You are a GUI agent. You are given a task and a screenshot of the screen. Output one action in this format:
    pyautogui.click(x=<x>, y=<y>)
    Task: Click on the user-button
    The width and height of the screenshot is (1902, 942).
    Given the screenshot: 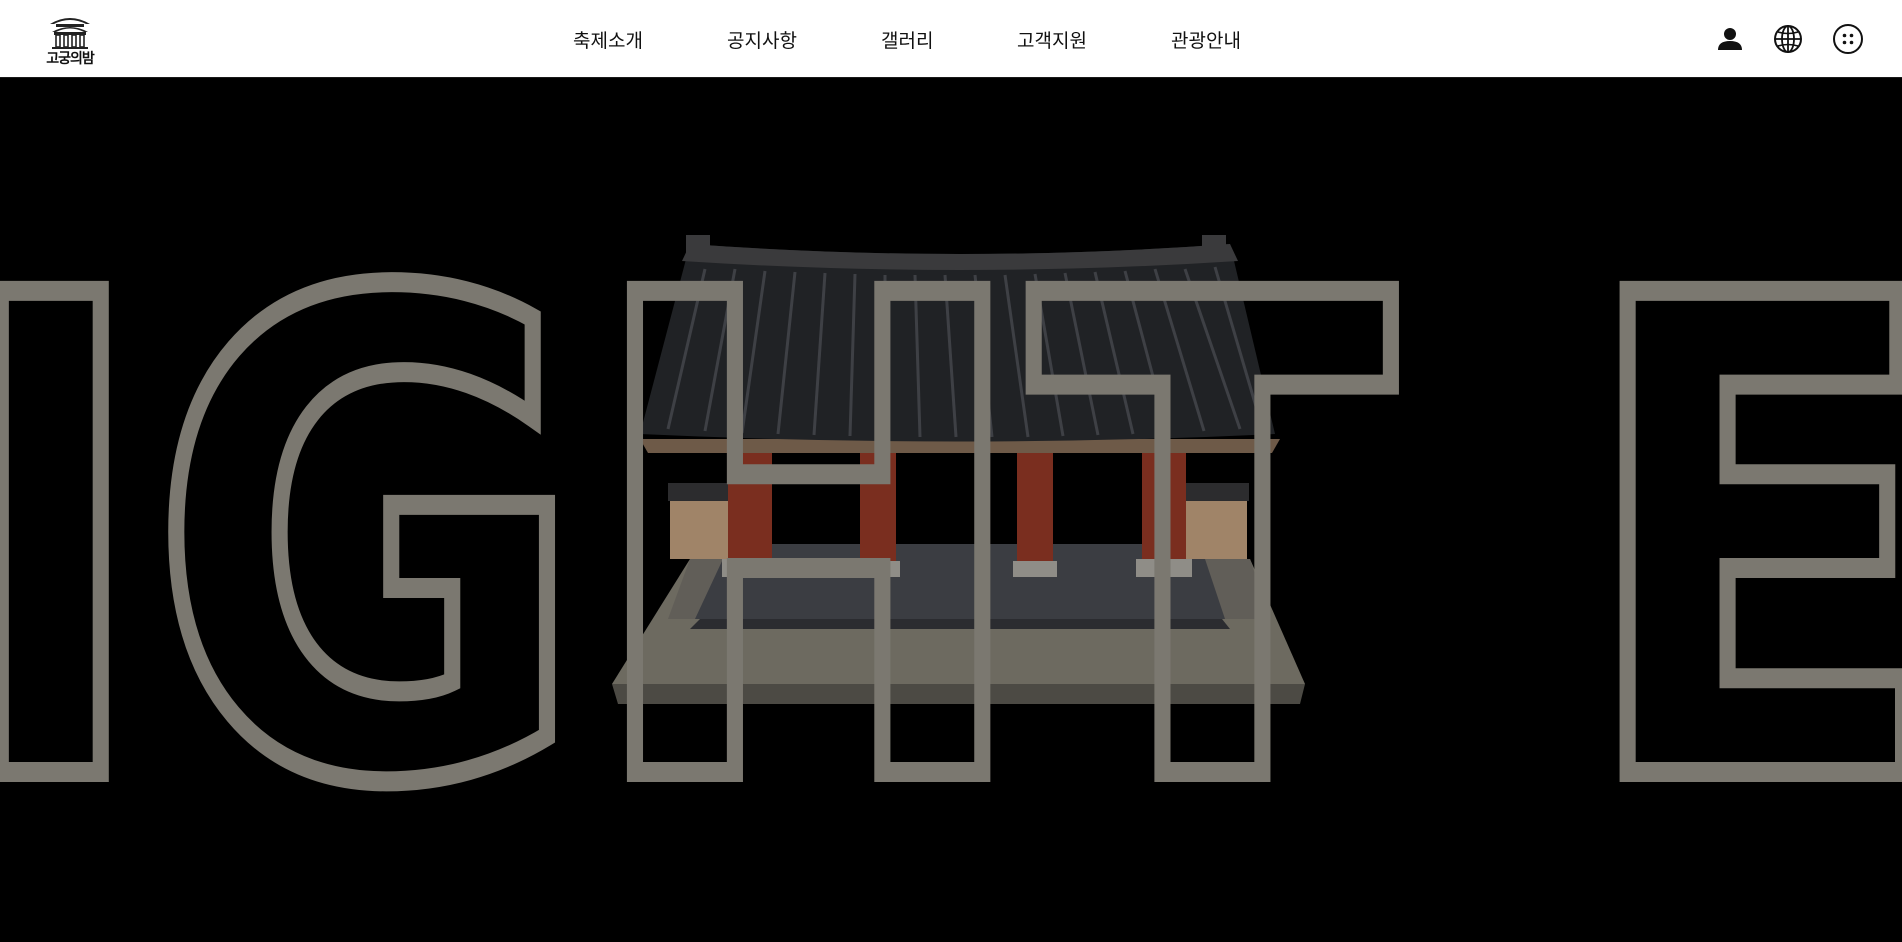 What is the action you would take?
    pyautogui.click(x=1730, y=39)
    